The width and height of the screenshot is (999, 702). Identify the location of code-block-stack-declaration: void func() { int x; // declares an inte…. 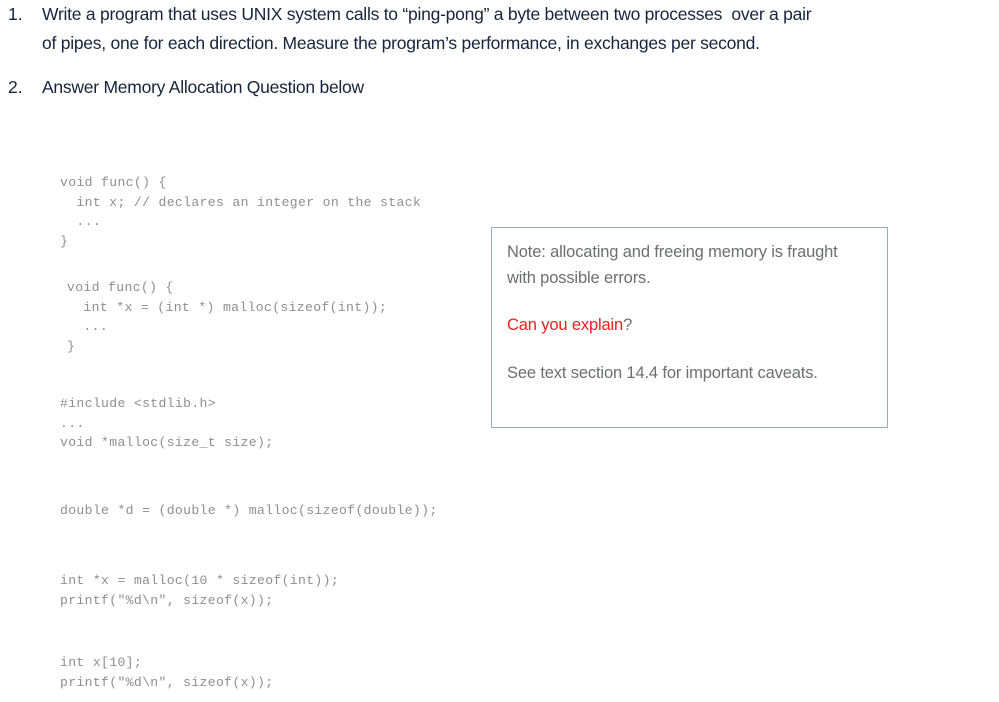
(241, 212).